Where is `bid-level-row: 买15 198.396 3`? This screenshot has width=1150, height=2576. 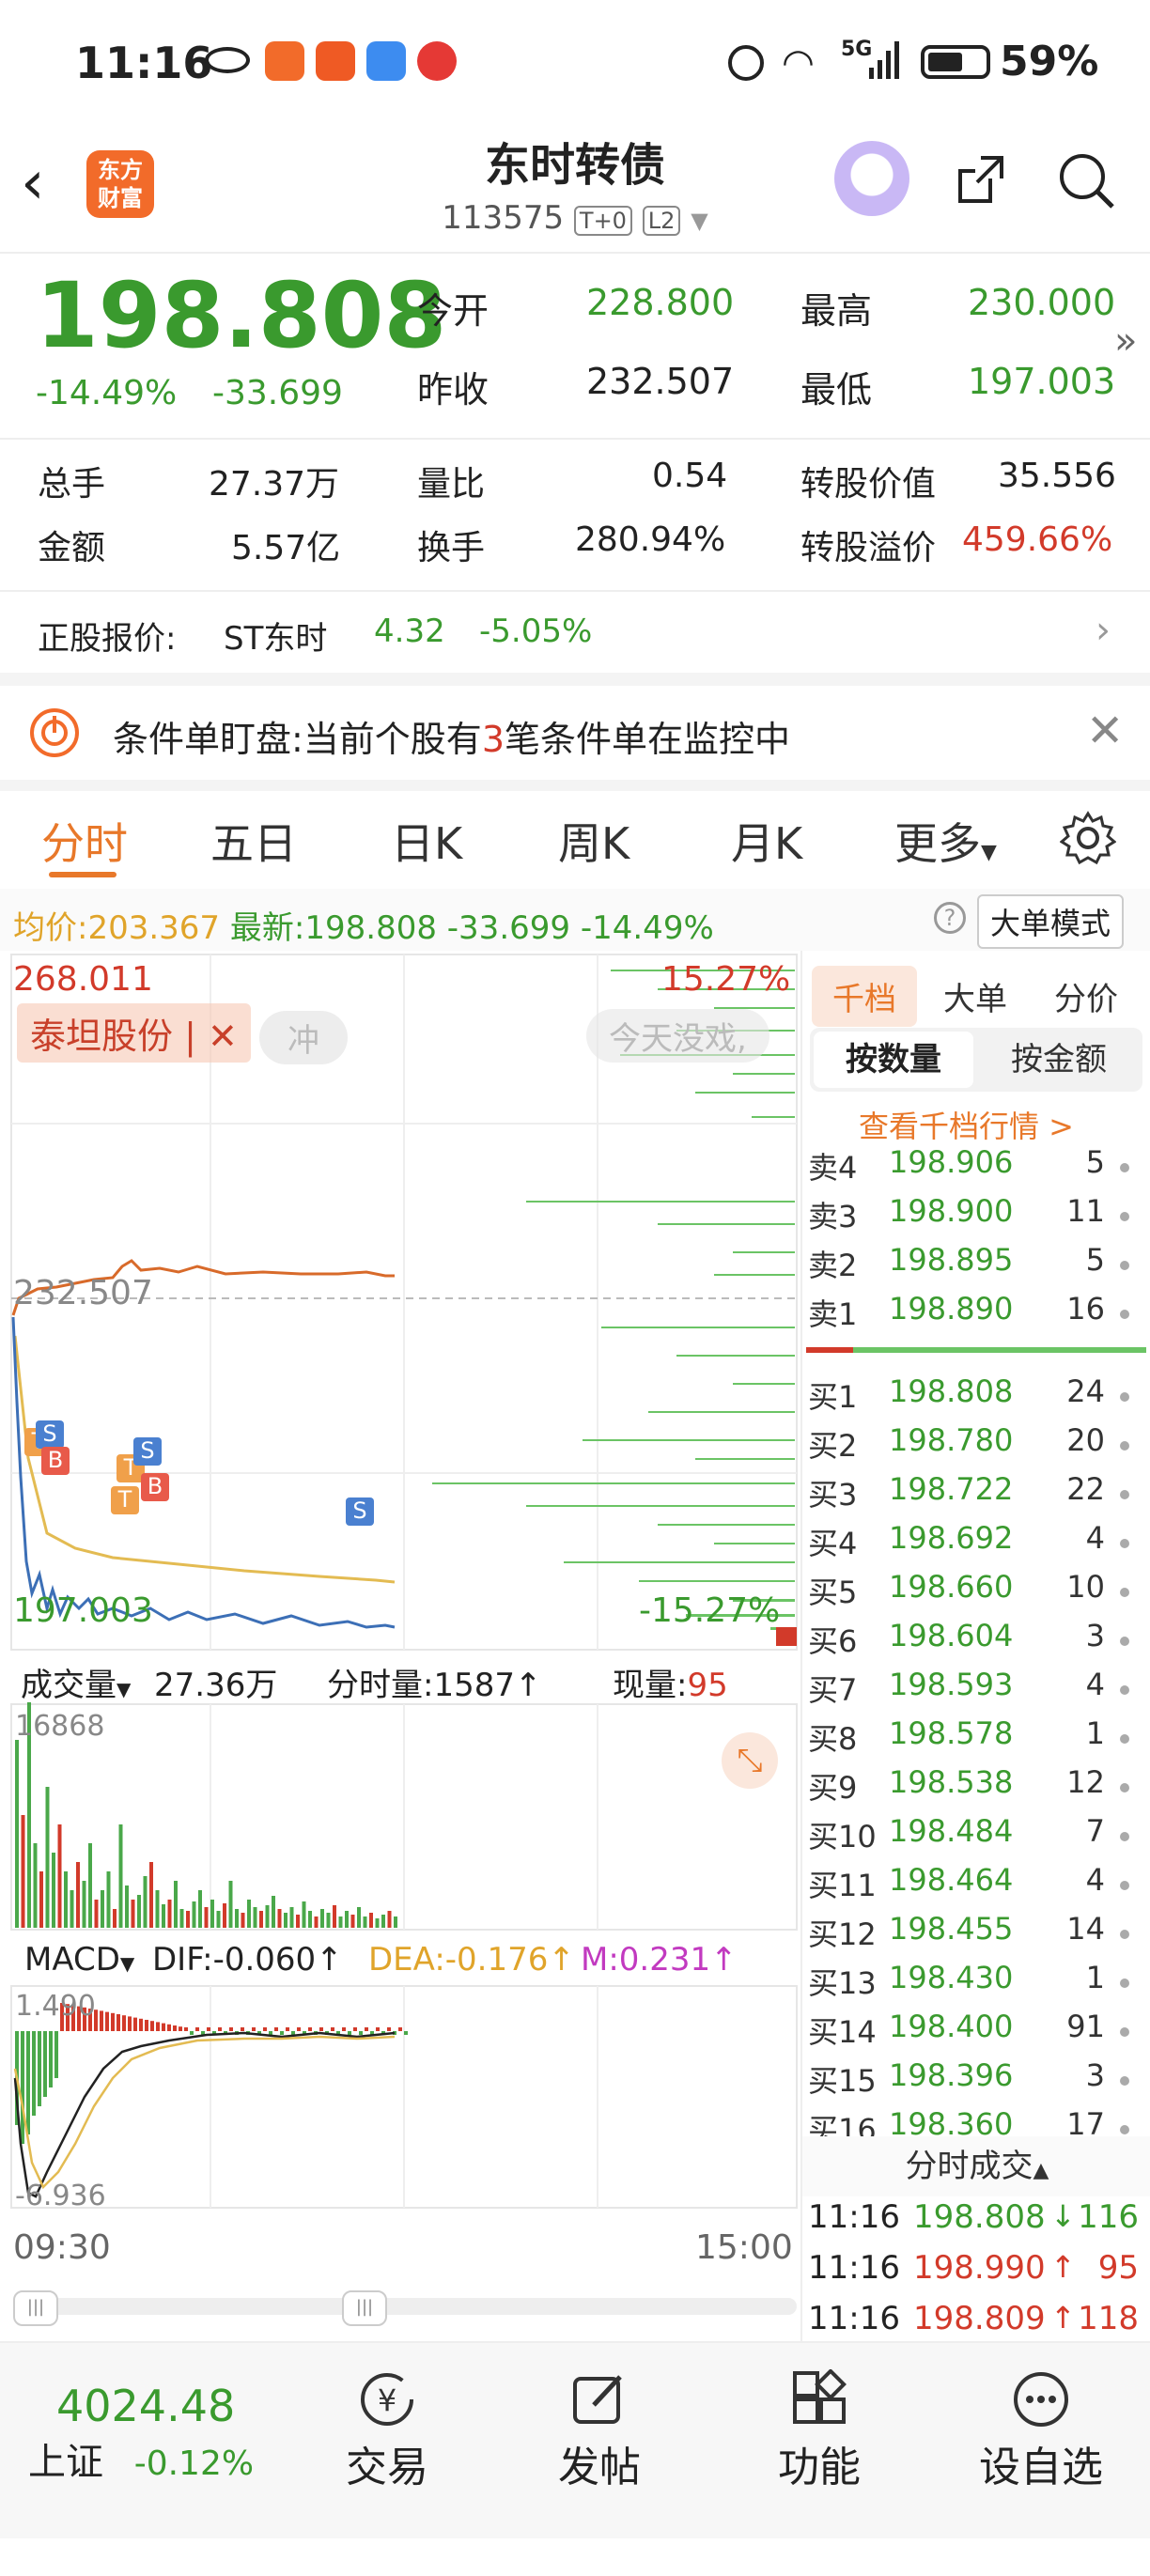
bid-level-row: 买15 198.396 3 is located at coordinates (974, 2082).